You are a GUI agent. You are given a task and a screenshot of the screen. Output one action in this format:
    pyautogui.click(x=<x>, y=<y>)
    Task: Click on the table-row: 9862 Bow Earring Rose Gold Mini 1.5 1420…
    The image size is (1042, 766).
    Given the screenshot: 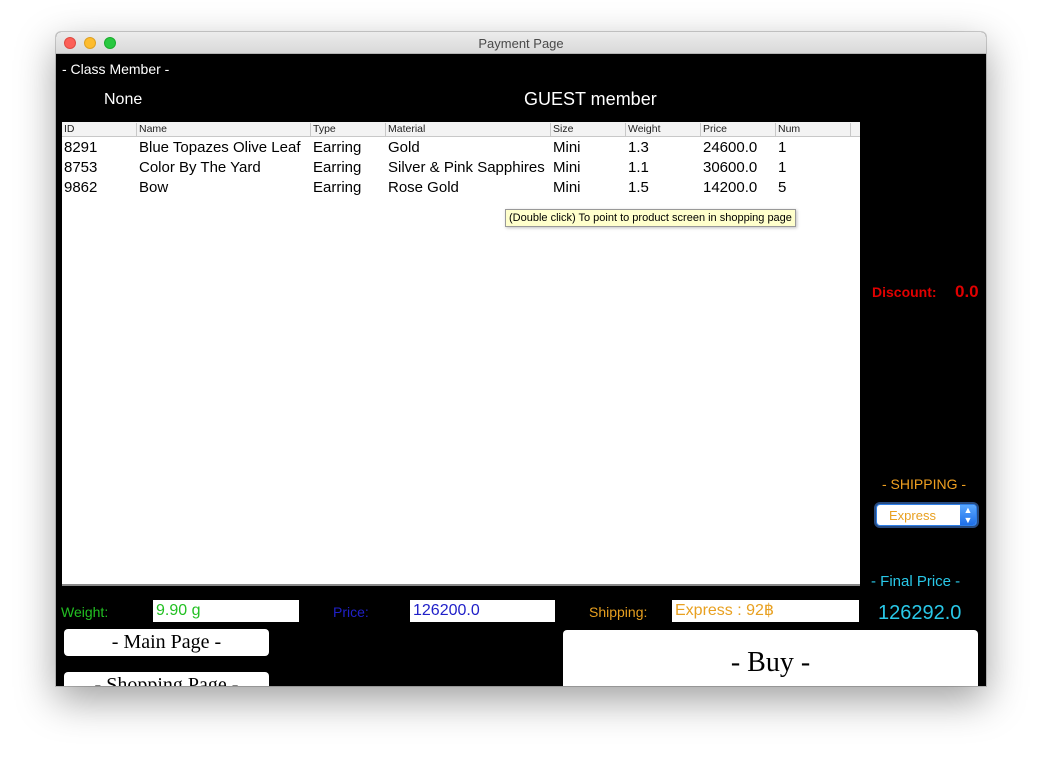 What is the action you would take?
    pyautogui.click(x=461, y=188)
    